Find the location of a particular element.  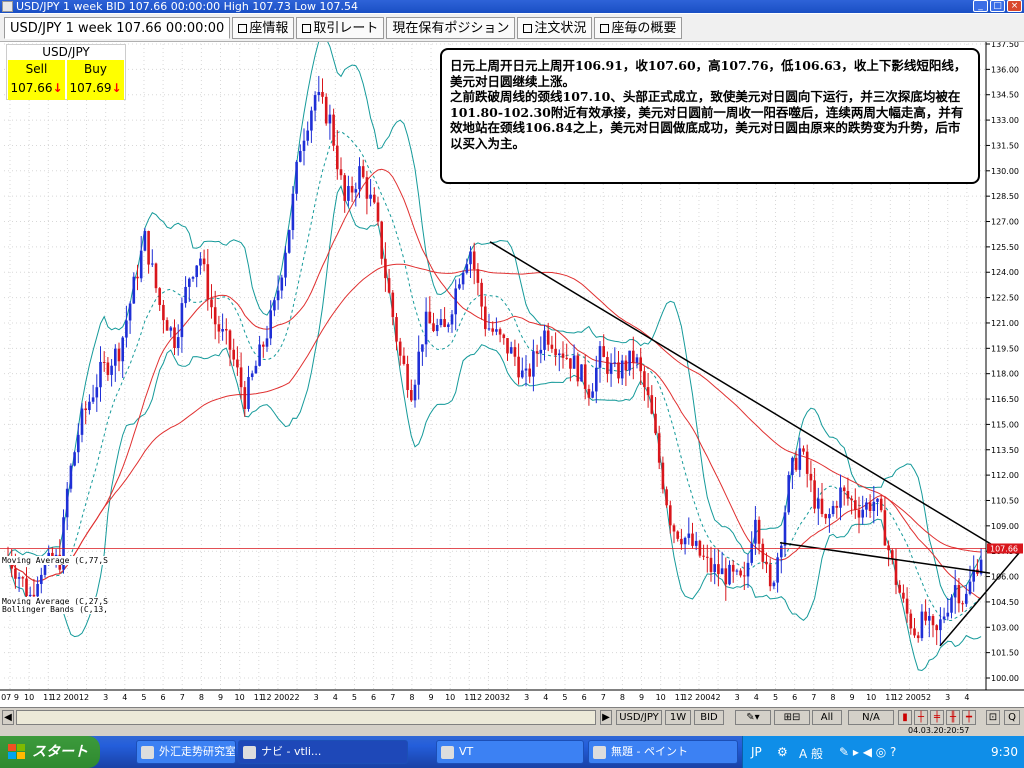

indicator-label-bb: Bollinger Bands (C,13, is located at coordinates (55, 609).